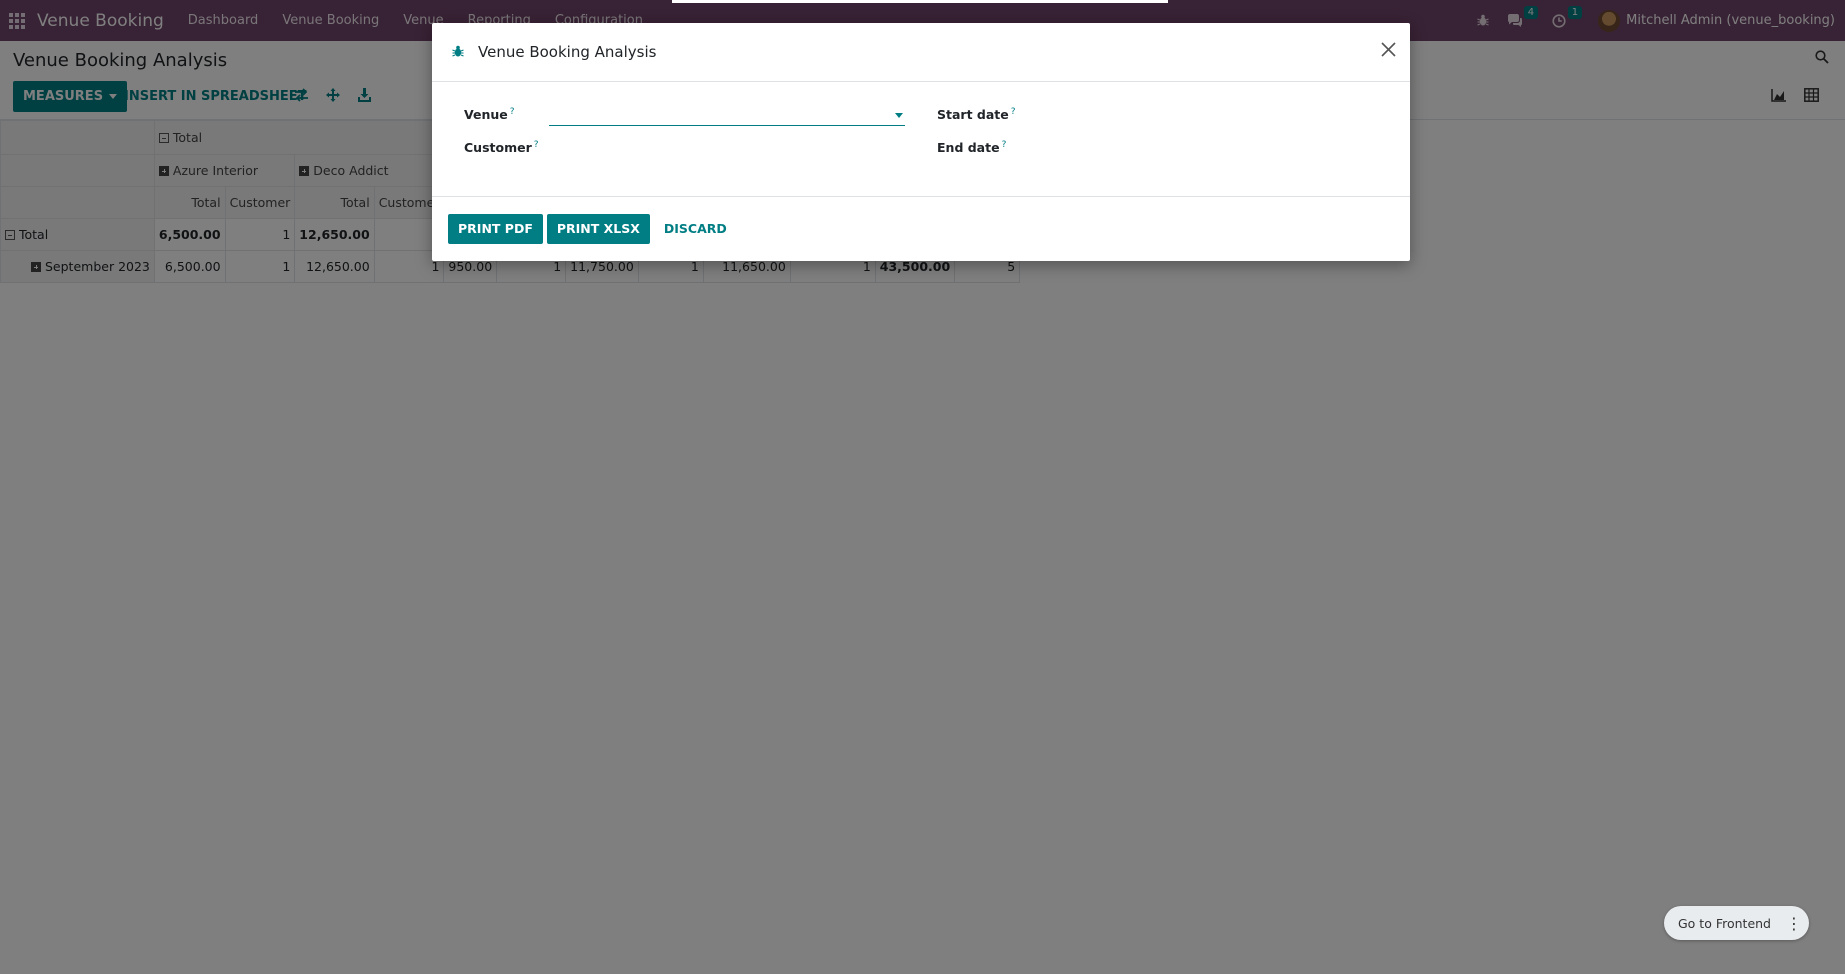 The width and height of the screenshot is (1845, 974). What do you see at coordinates (1388, 51) in the screenshot?
I see `close-icon` at bounding box center [1388, 51].